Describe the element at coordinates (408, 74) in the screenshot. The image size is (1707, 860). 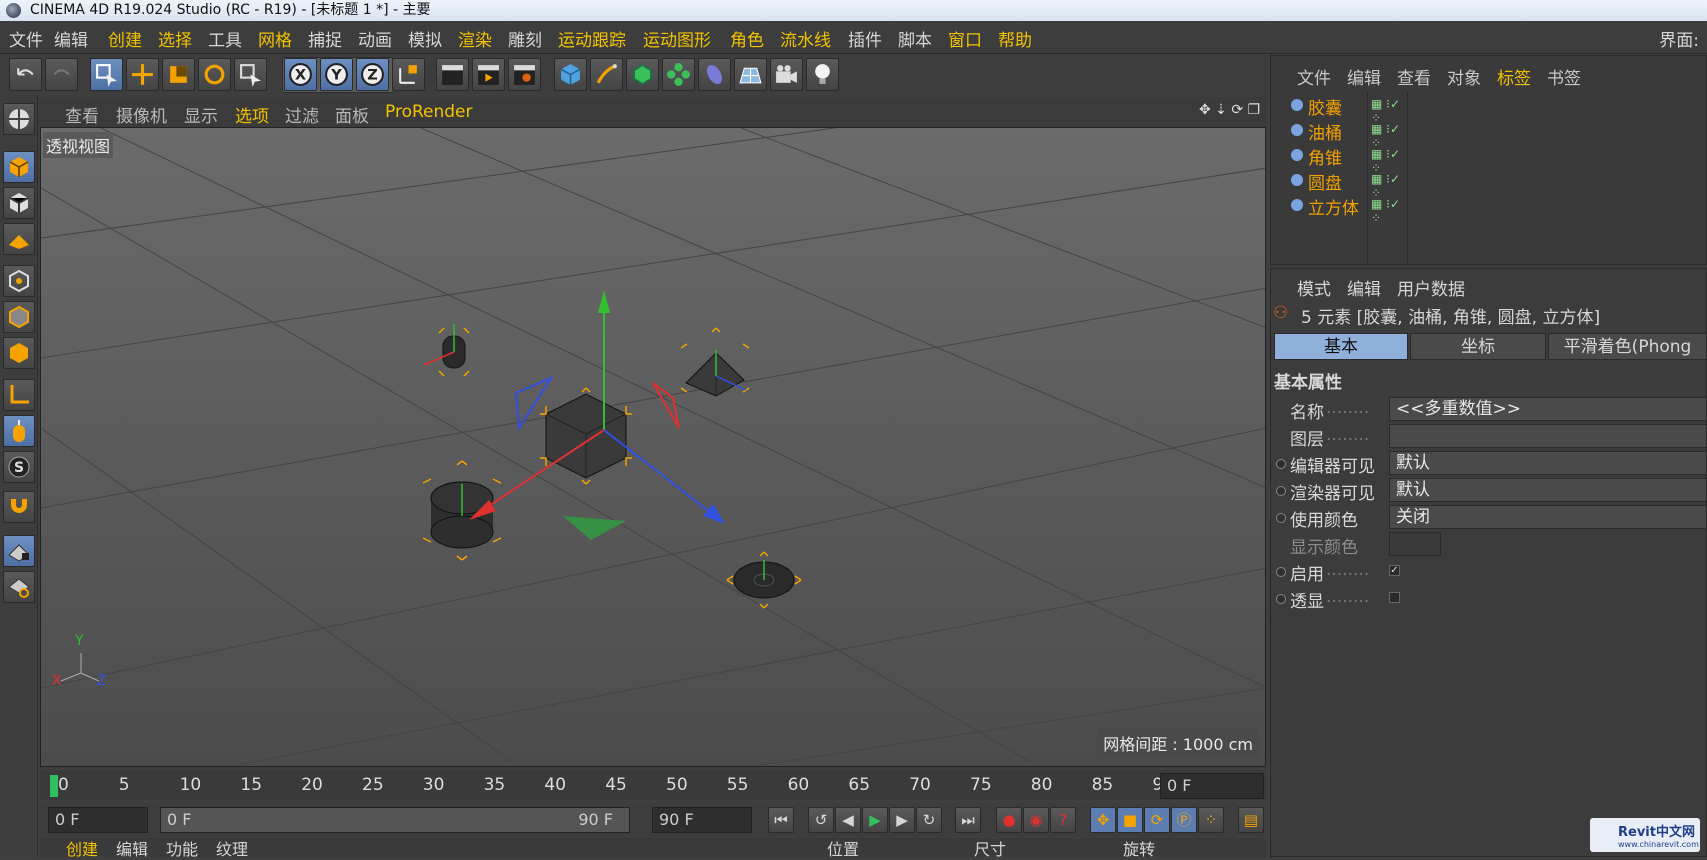
I see `coordinate-system-button` at that location.